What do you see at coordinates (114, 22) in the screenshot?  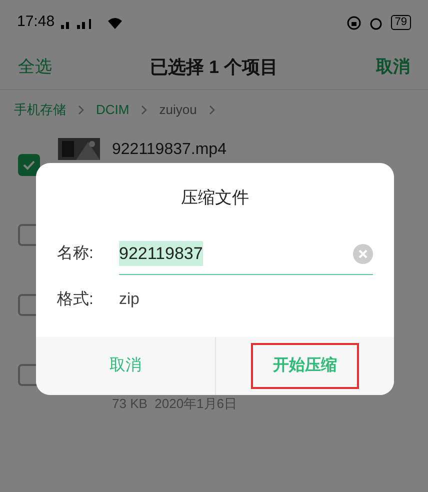 I see `wifi-icon` at bounding box center [114, 22].